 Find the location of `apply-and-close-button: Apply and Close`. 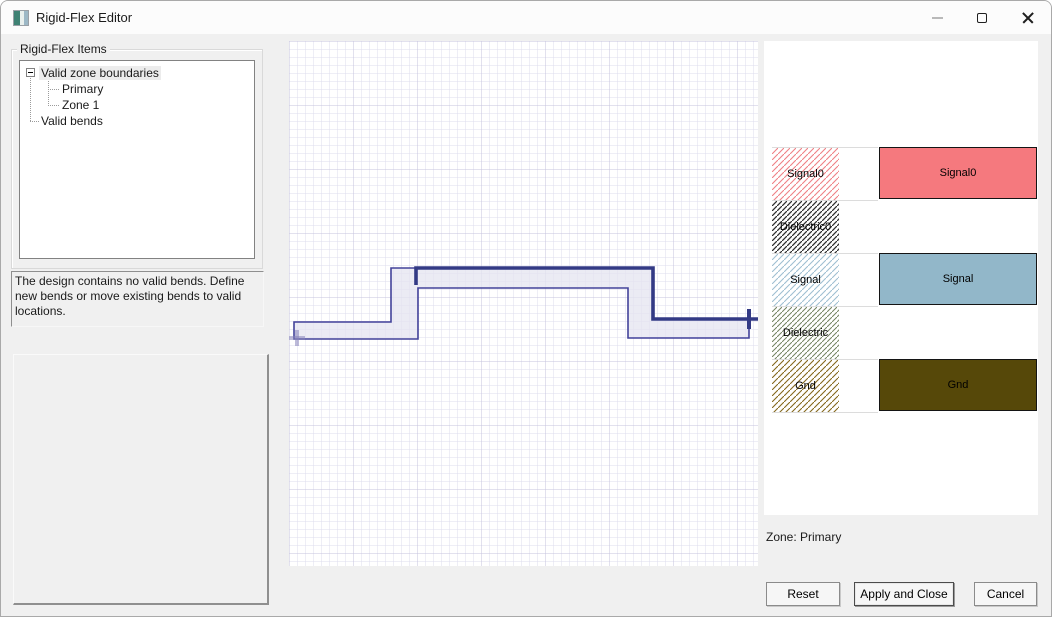

apply-and-close-button: Apply and Close is located at coordinates (904, 594).